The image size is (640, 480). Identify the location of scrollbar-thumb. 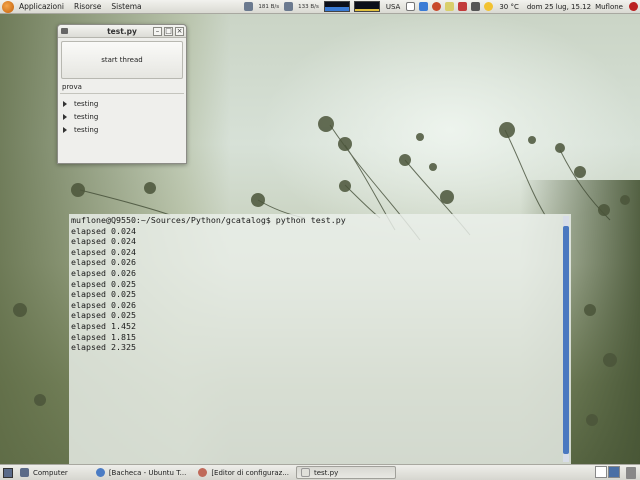
(566, 340).